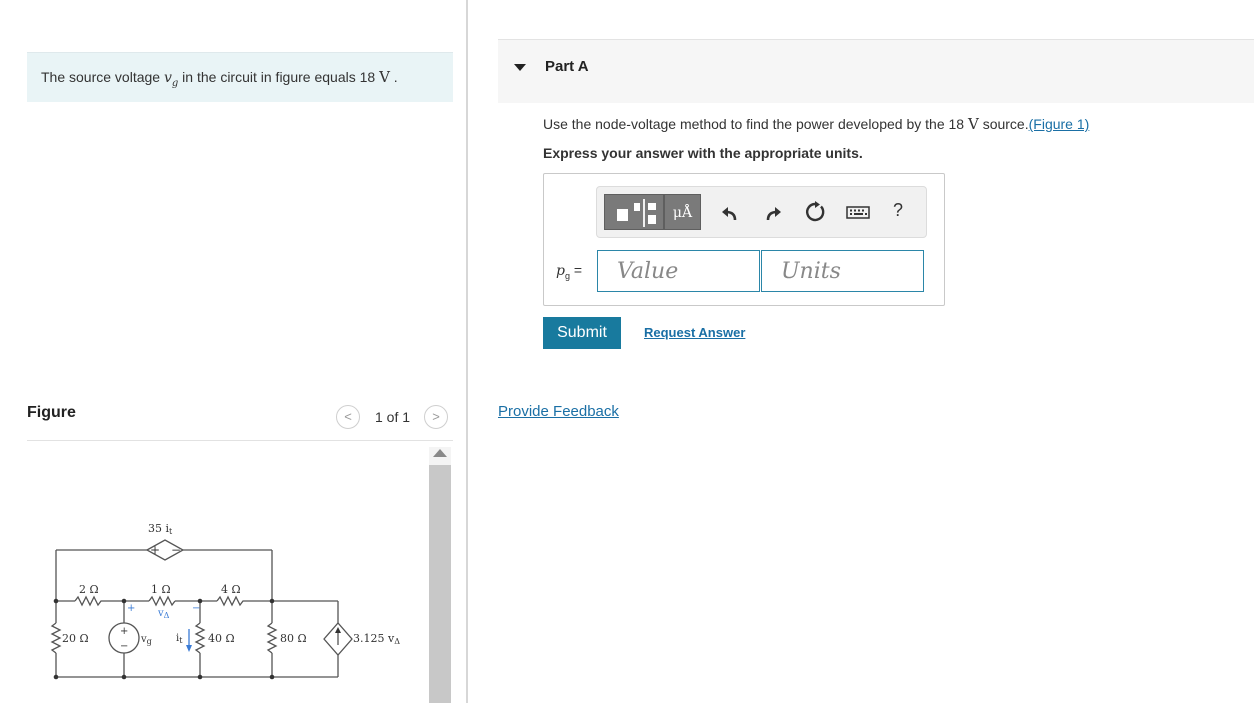  I want to click on resistor-4-ohm-label: 4 Ω, so click(231, 589).